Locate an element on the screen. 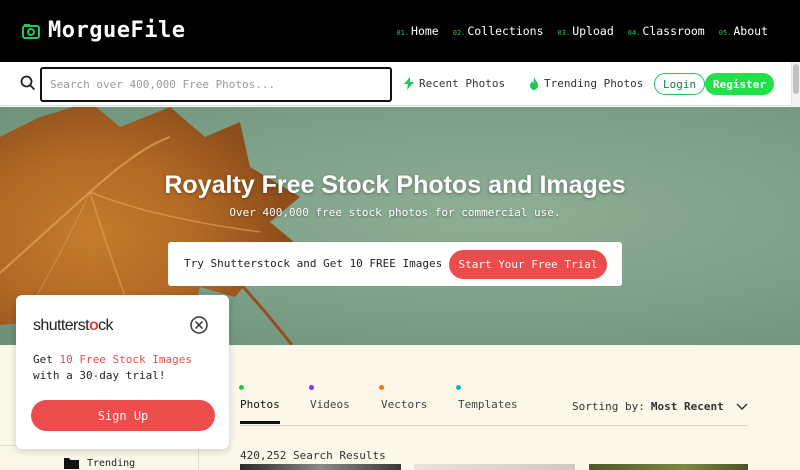 The width and height of the screenshot is (800, 470). login-button: Login is located at coordinates (680, 84).